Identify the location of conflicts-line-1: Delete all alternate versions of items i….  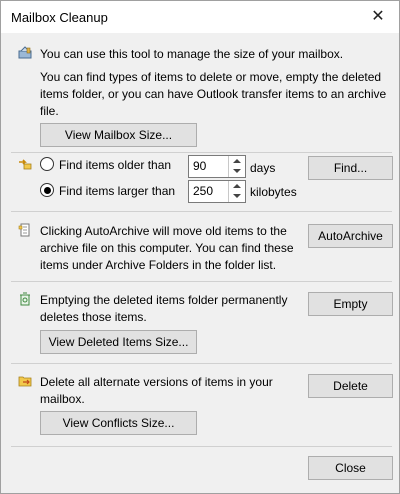
(156, 382).